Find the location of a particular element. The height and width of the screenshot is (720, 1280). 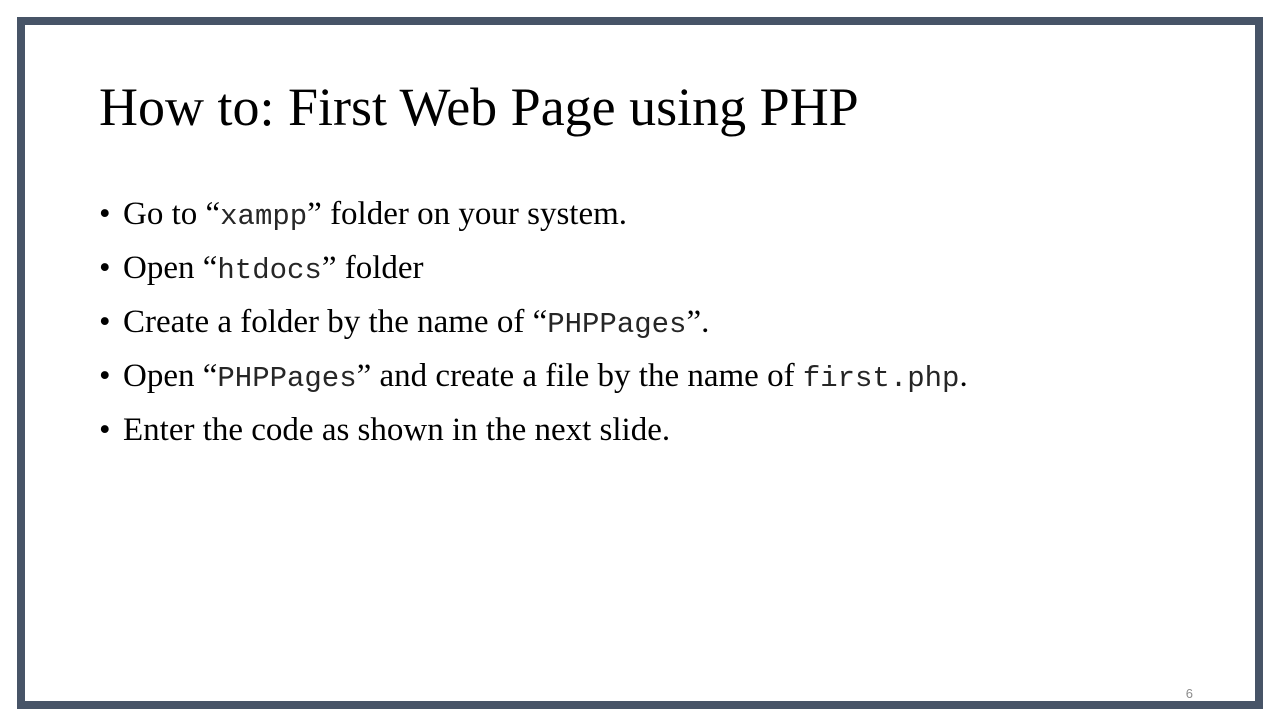

bullet-item: • Go to “xampp” folder on your system. is located at coordinates (533, 222).